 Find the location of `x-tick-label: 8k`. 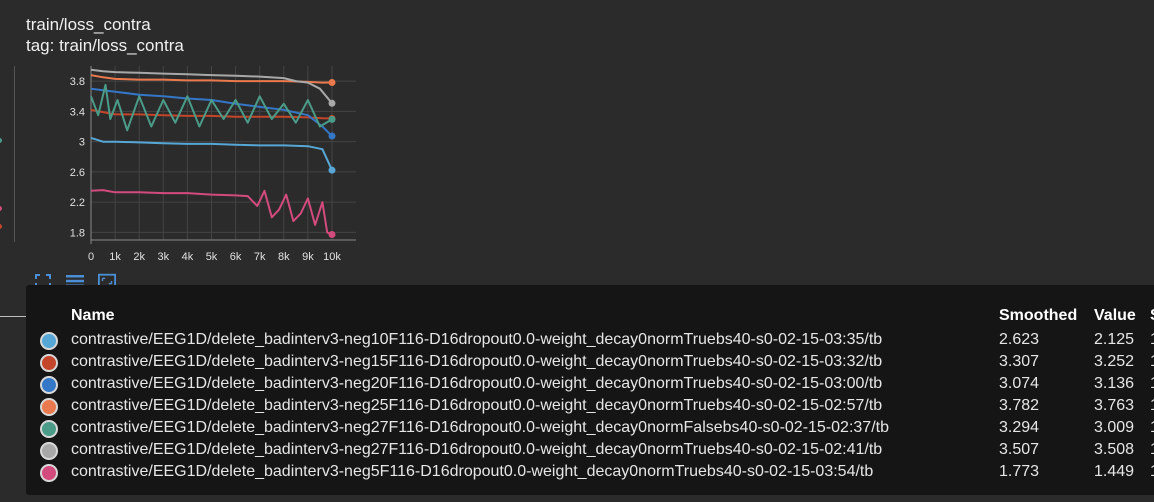

x-tick-label: 8k is located at coordinates (284, 257).